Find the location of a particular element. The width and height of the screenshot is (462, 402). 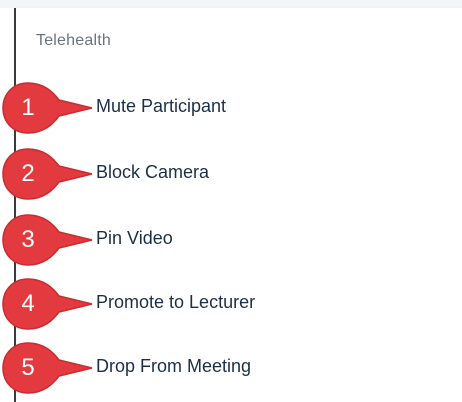

menu-item-label: Drop From Meeting is located at coordinates (174, 365).